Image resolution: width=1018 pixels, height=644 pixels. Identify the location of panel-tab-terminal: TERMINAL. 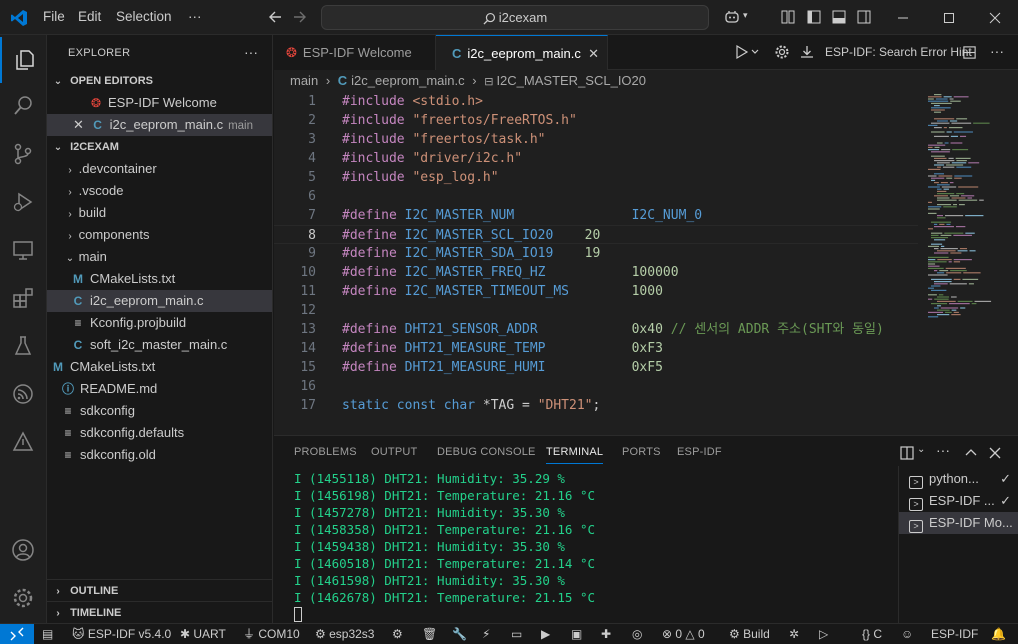
(575, 452).